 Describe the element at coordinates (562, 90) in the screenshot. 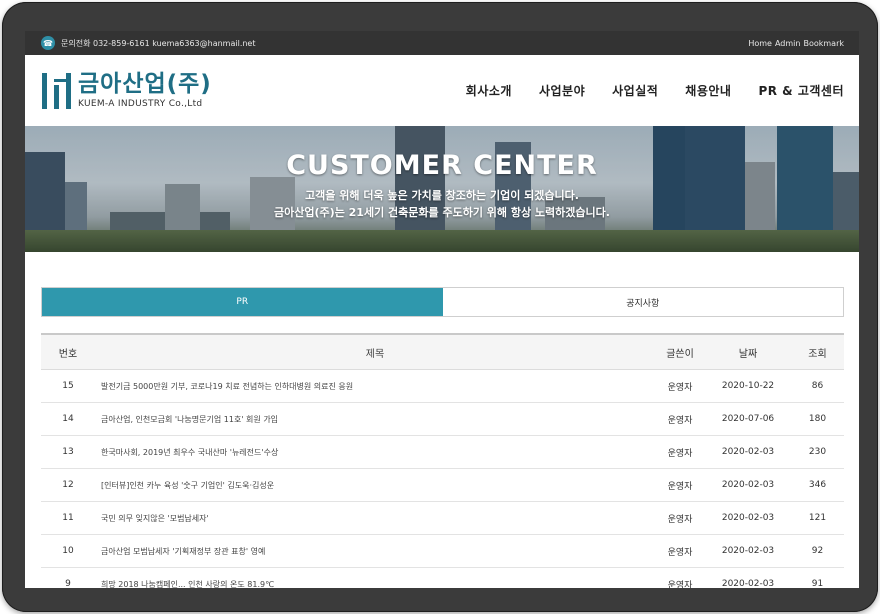

I see `nav-business: 사업분야` at that location.